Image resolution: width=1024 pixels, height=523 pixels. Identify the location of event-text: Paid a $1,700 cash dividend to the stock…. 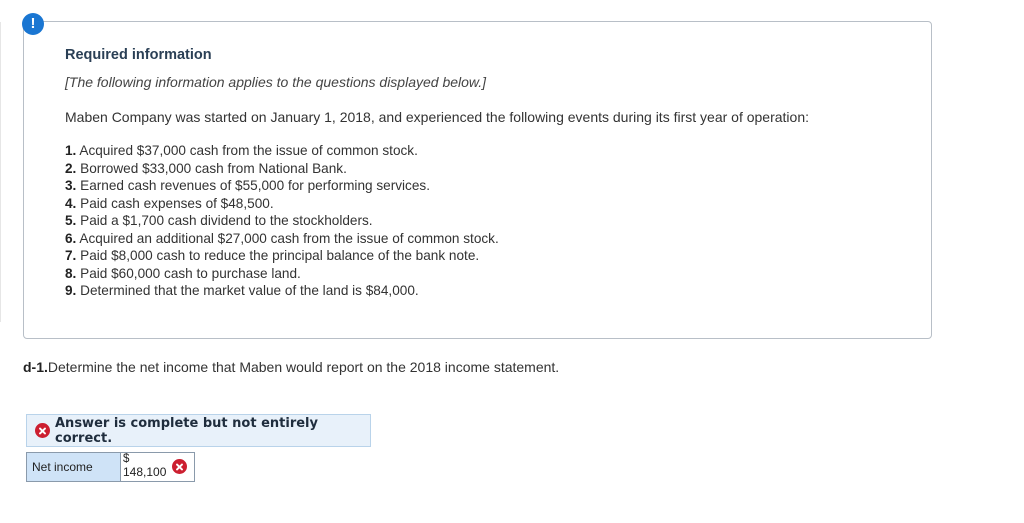
(226, 220).